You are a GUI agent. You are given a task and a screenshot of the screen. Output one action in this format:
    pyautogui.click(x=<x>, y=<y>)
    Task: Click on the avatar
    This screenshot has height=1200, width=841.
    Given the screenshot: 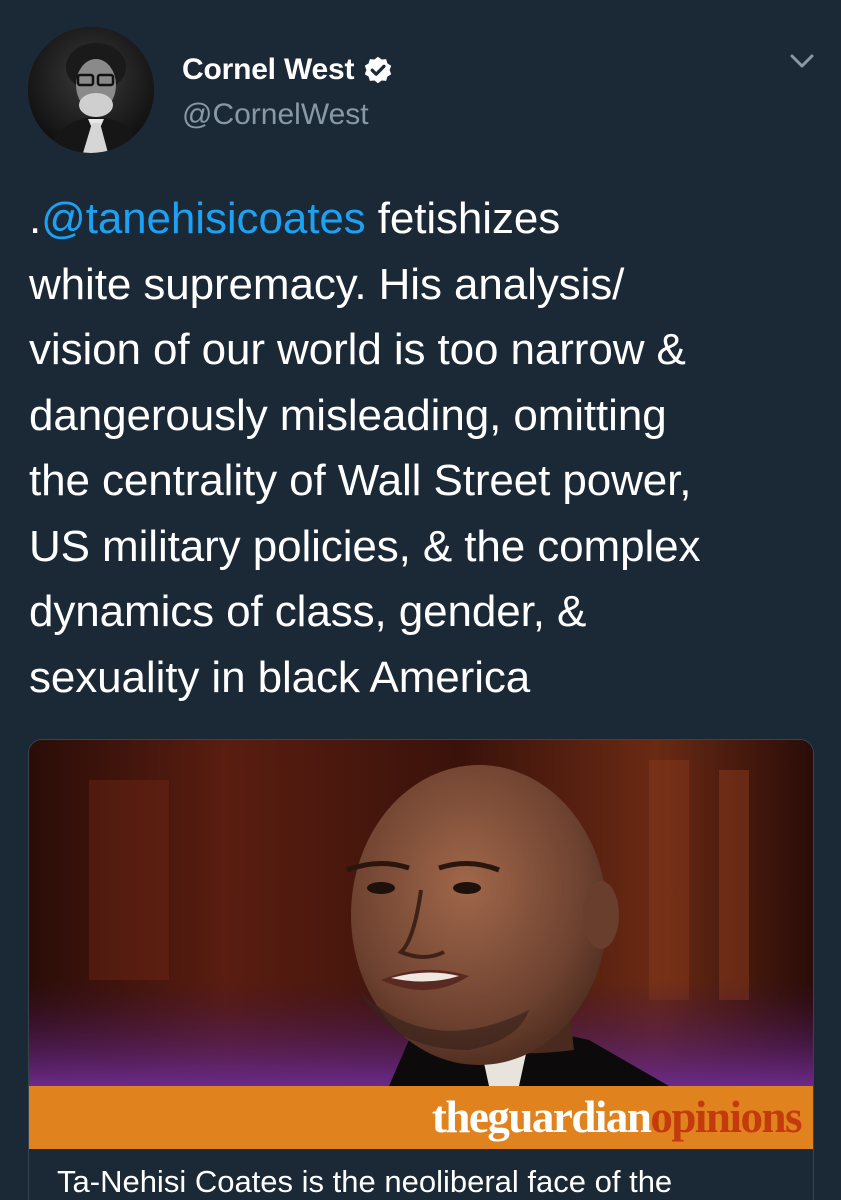 What is the action you would take?
    pyautogui.click(x=91, y=90)
    